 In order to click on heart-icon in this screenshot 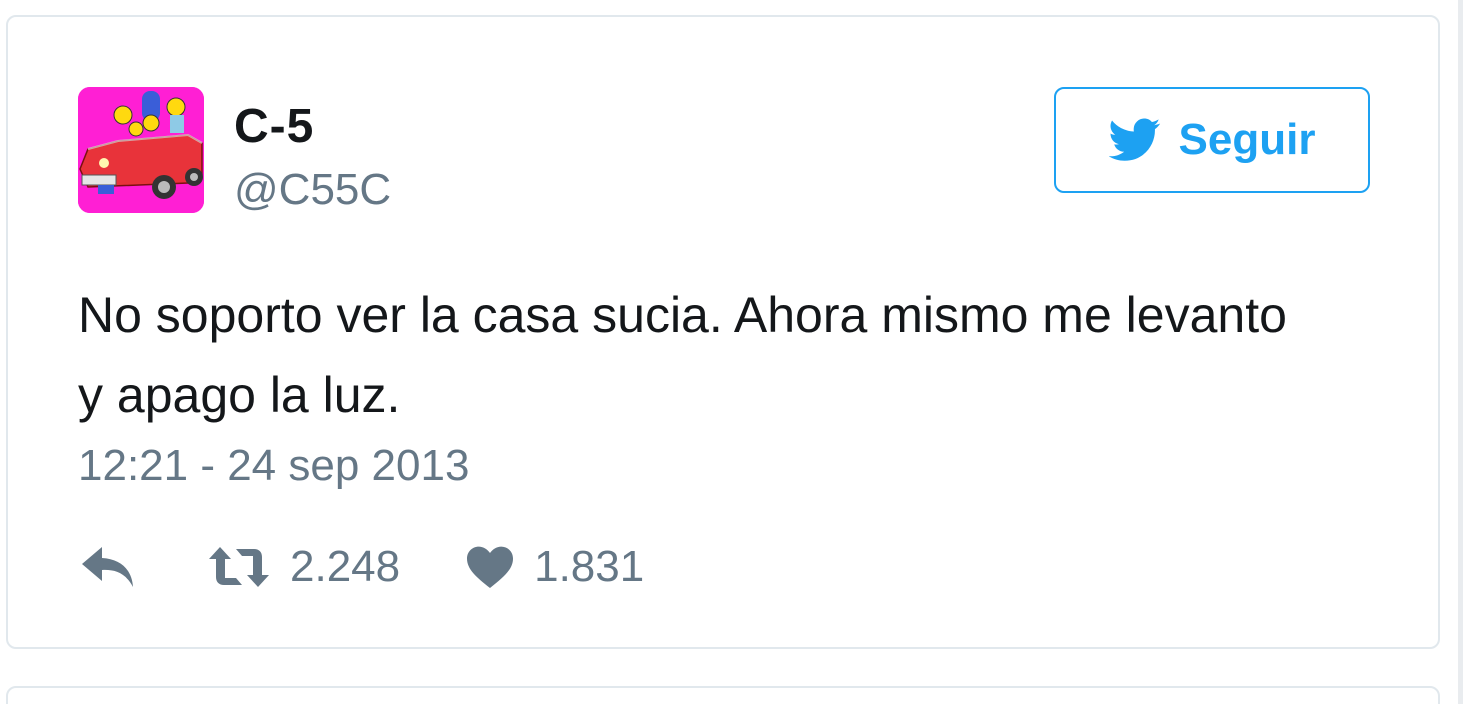, I will do `click(490, 567)`.